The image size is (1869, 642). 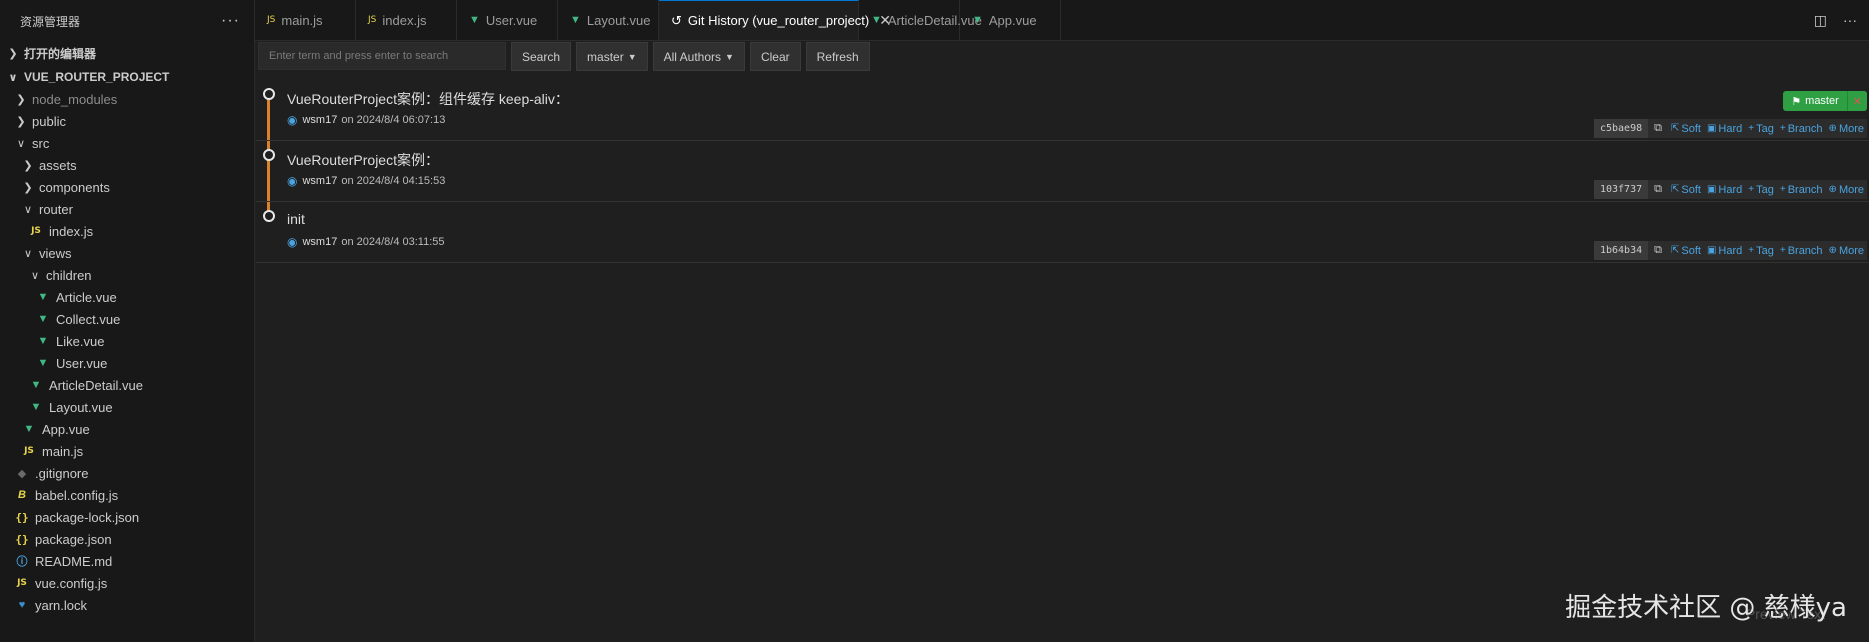 I want to click on editor-tab: JS index.js, so click(x=406, y=20).